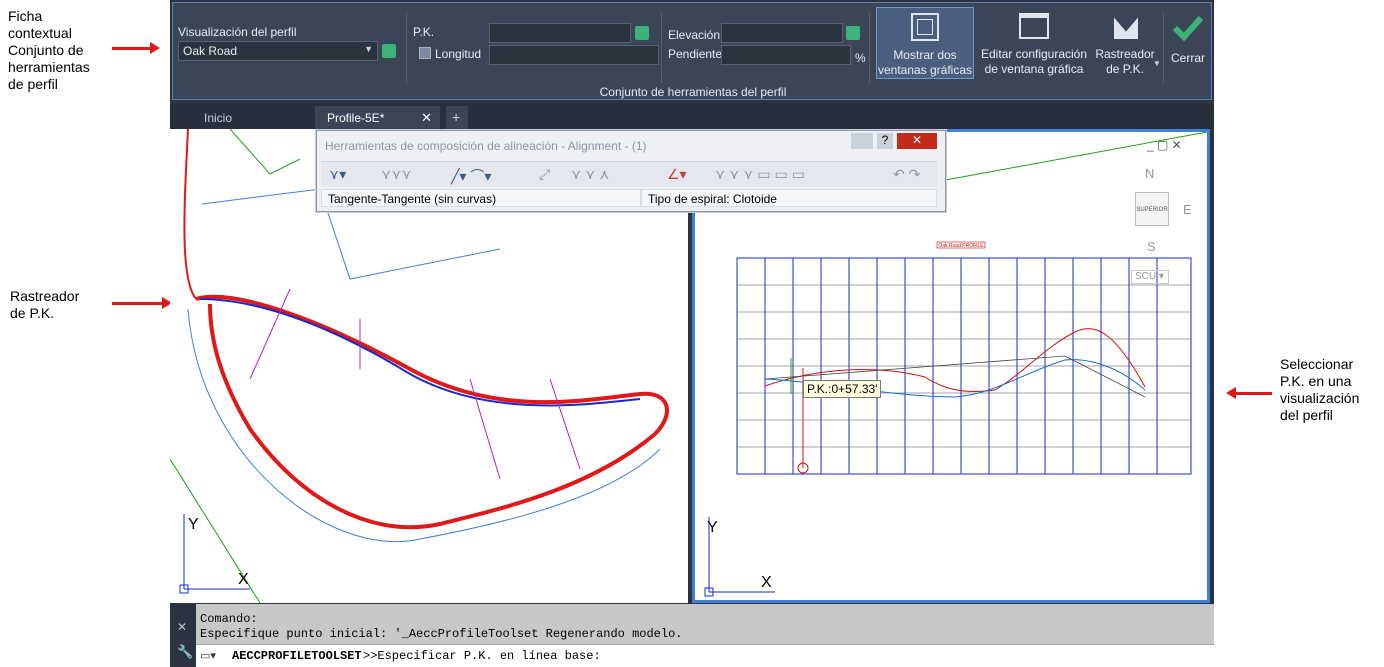 The image size is (1384, 667). What do you see at coordinates (337, 174) in the screenshot?
I see `tangent-tool-icon: ⋎▾` at bounding box center [337, 174].